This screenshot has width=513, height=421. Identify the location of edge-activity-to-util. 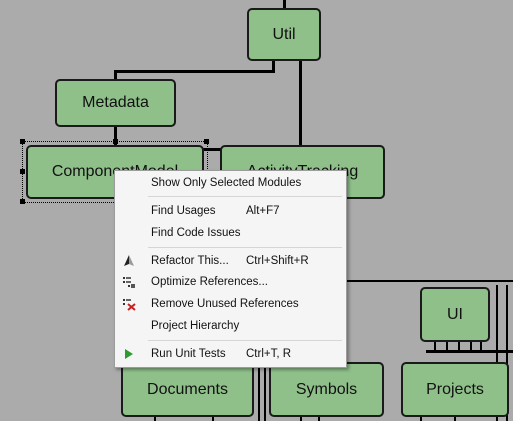
(300, 102).